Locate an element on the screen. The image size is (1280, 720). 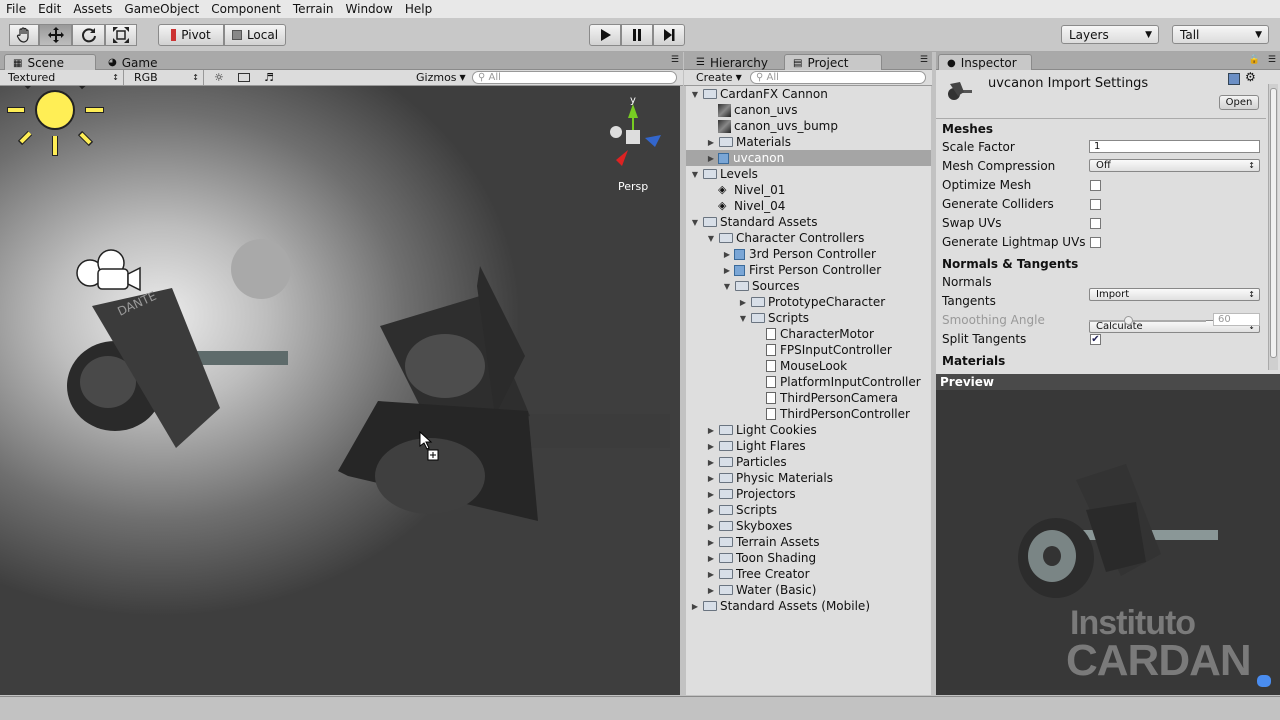
tree-item: ▼ Scripts is located at coordinates (808, 318).